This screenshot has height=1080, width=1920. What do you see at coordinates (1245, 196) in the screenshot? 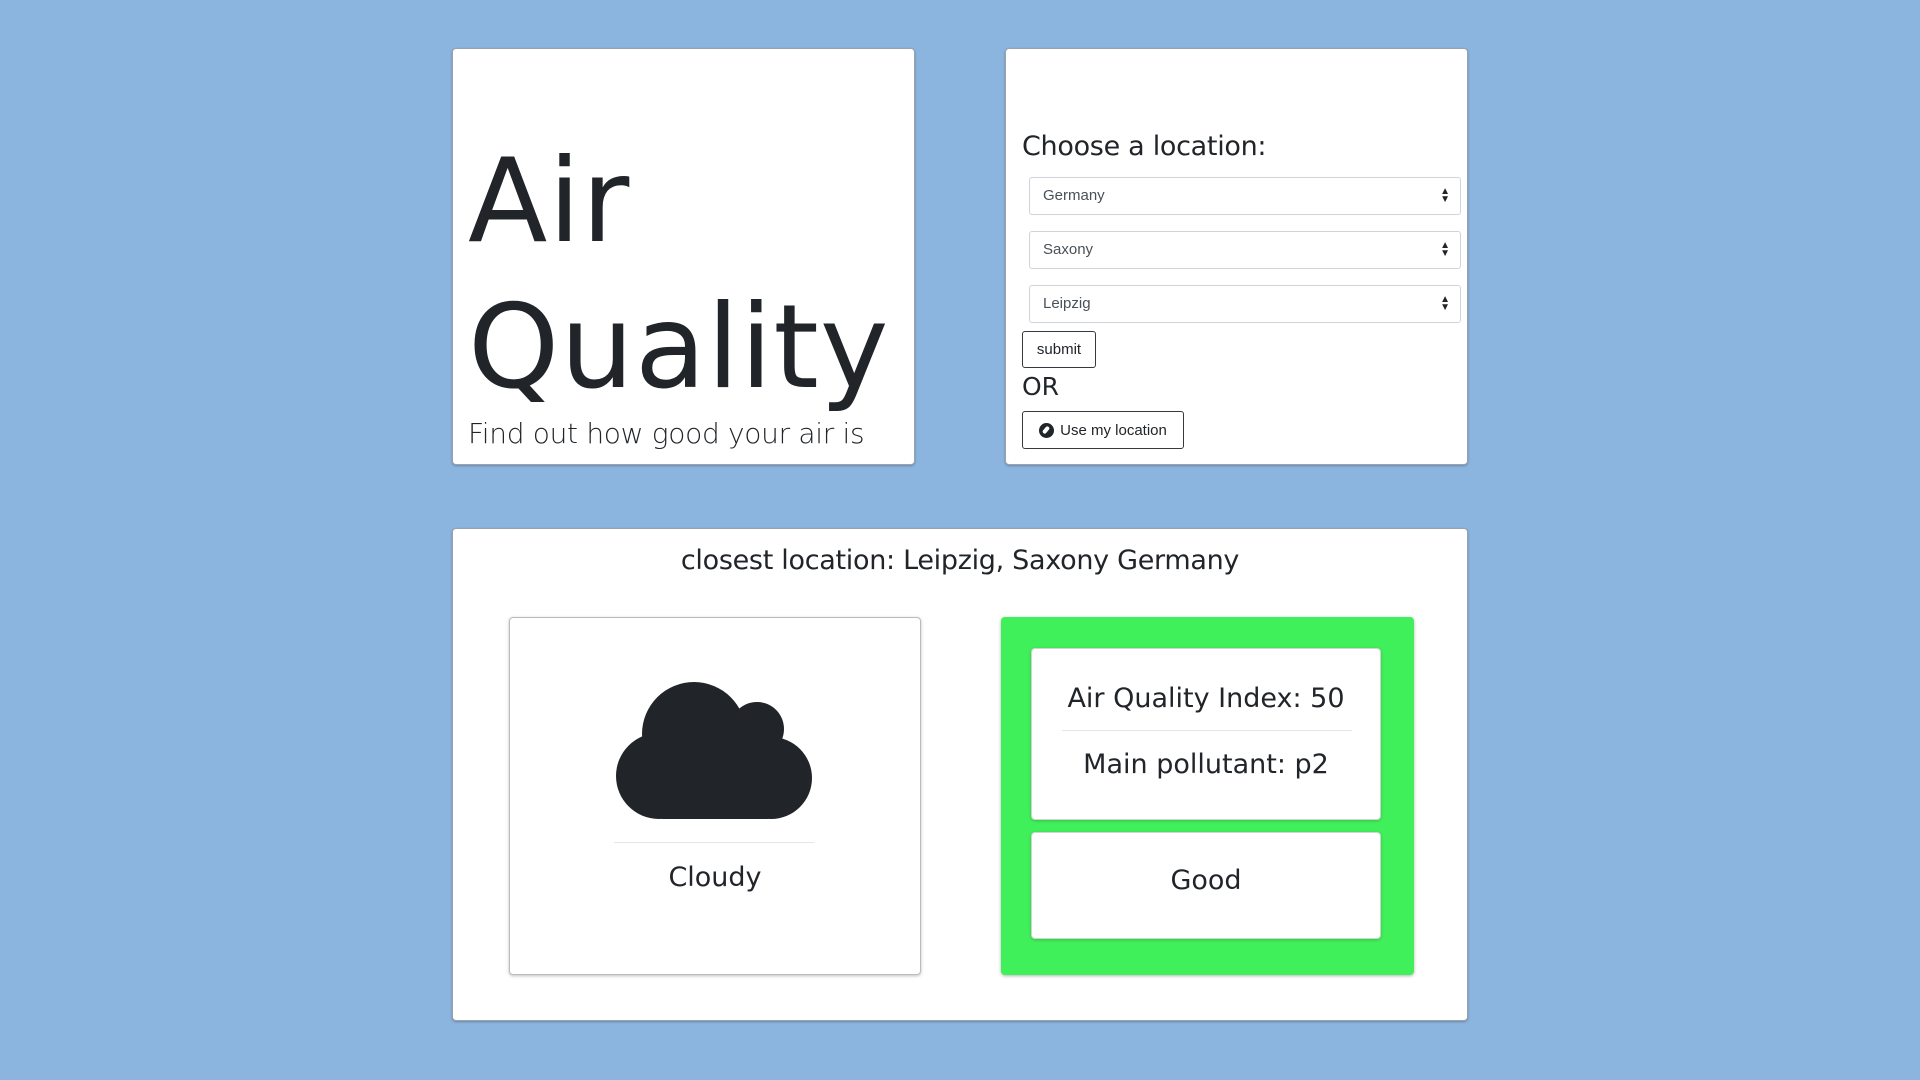
I see `country-select: Germany ▲ ▼` at bounding box center [1245, 196].